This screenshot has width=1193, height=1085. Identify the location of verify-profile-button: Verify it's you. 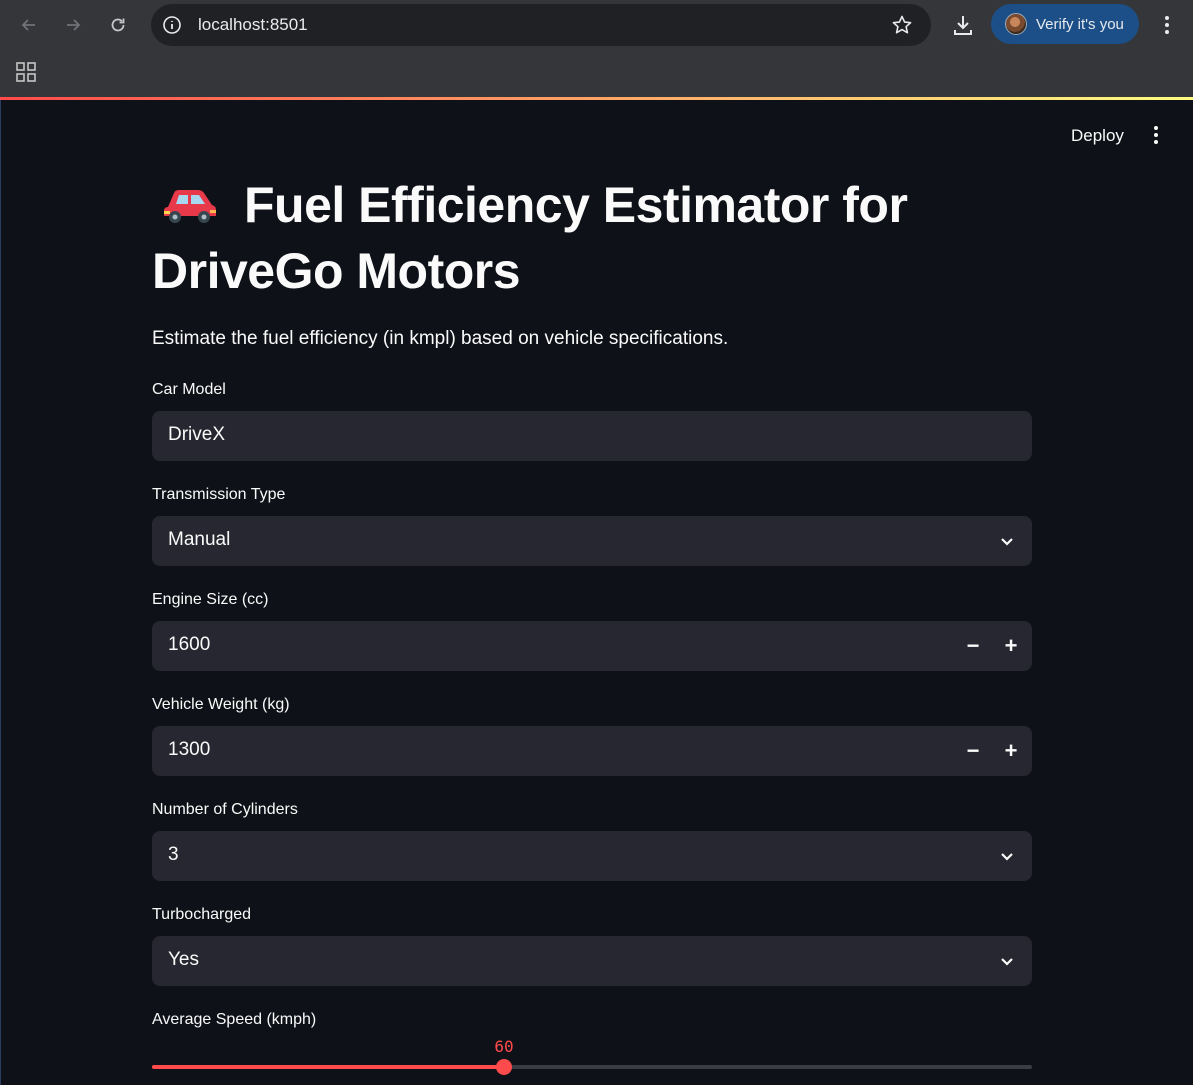
(1065, 24).